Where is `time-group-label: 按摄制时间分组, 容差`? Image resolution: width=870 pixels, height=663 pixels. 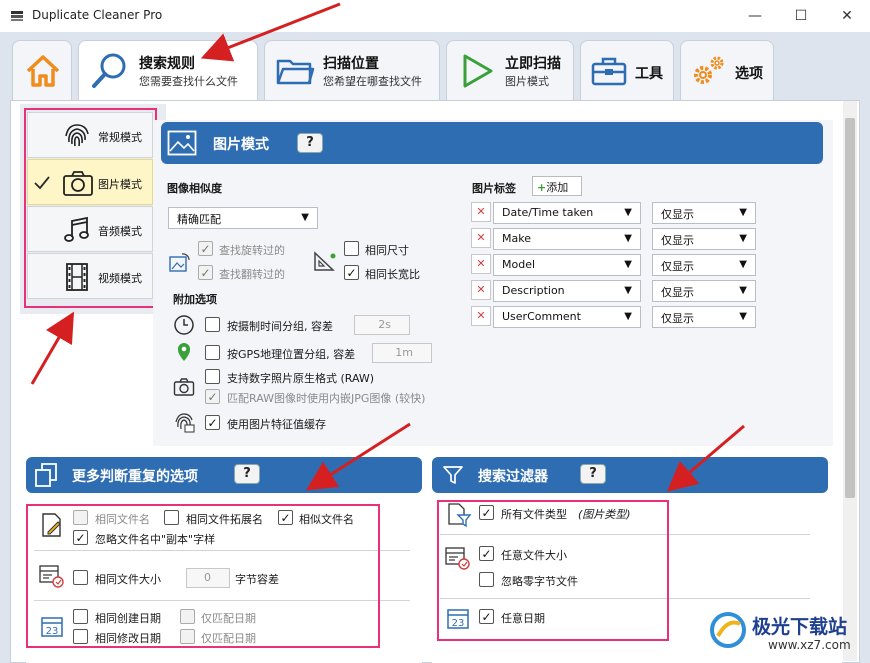 time-group-label: 按摄制时间分组, 容差 is located at coordinates (280, 326).